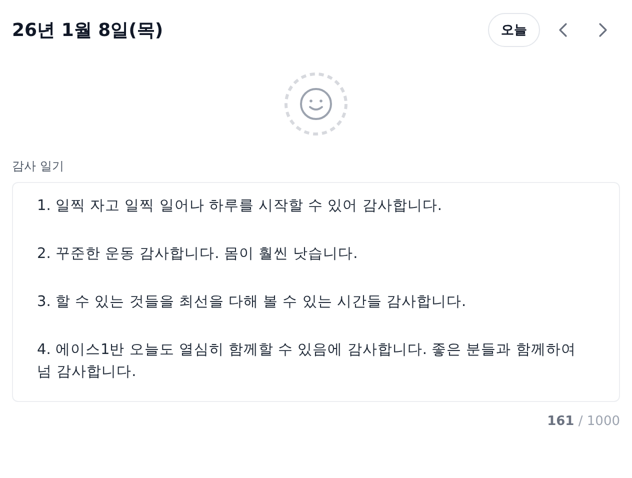 The width and height of the screenshot is (632, 478). Describe the element at coordinates (514, 30) in the screenshot. I see `today-button: 오늘` at that location.